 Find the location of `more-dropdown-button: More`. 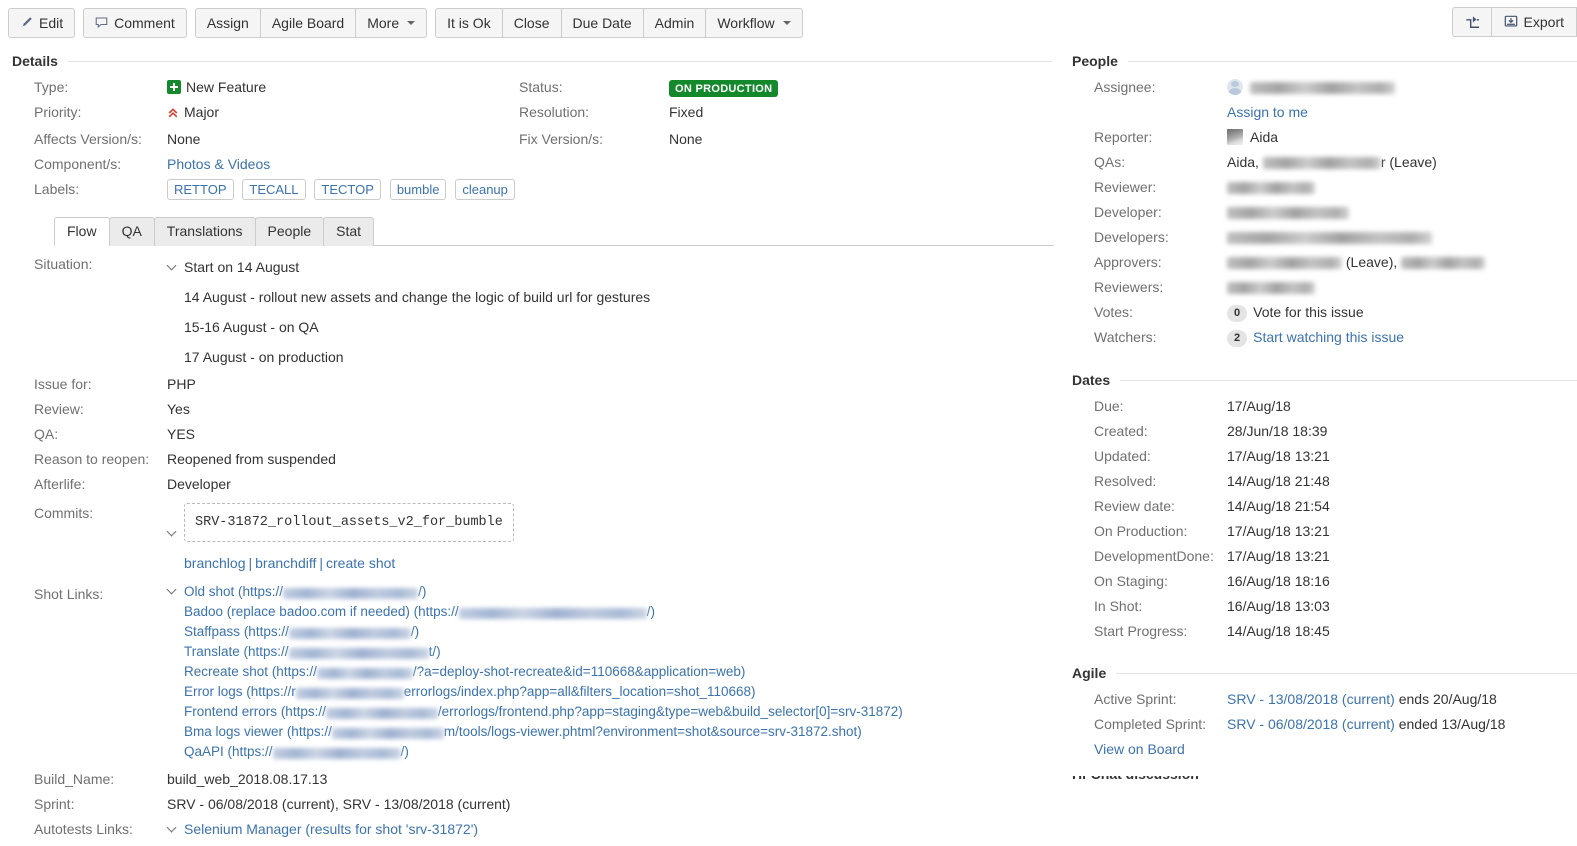

more-dropdown-button: More is located at coordinates (391, 22).